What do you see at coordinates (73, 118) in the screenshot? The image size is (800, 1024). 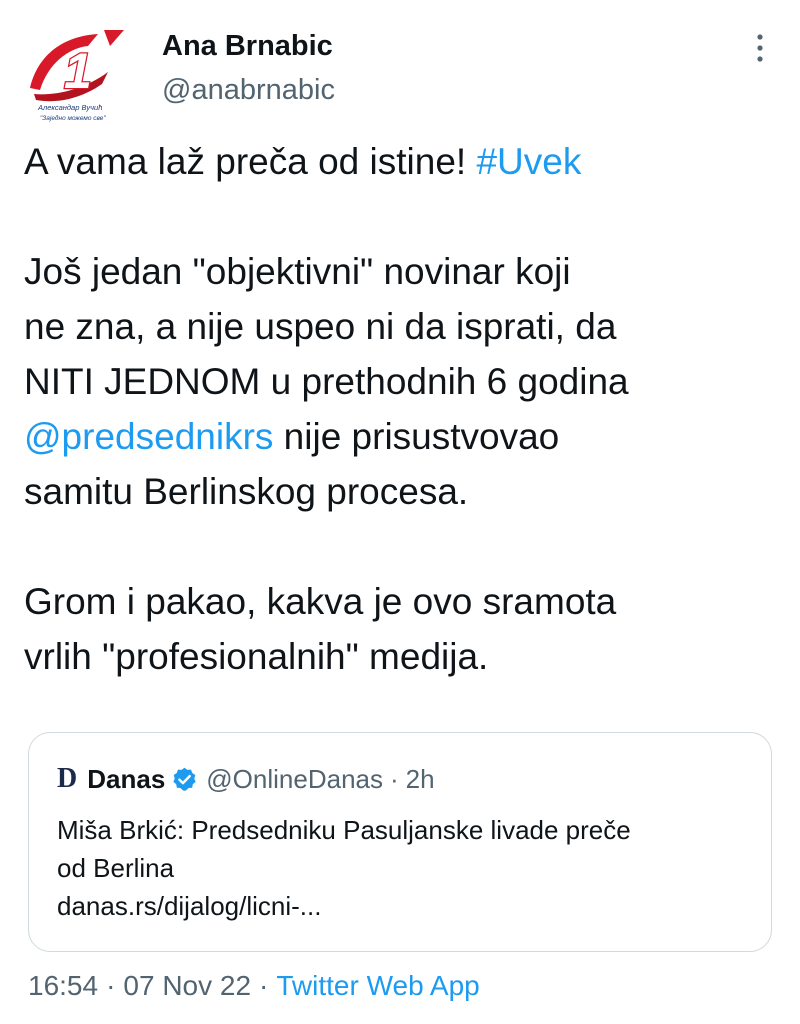 I see `svg-text: "Заједно можемо све"` at bounding box center [73, 118].